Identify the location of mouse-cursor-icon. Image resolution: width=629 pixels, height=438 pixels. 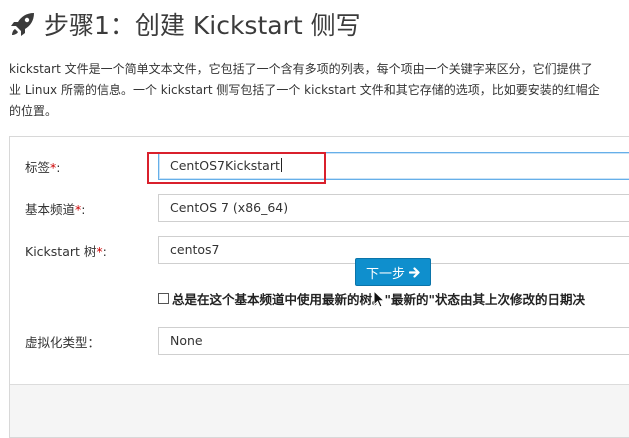
(379, 299).